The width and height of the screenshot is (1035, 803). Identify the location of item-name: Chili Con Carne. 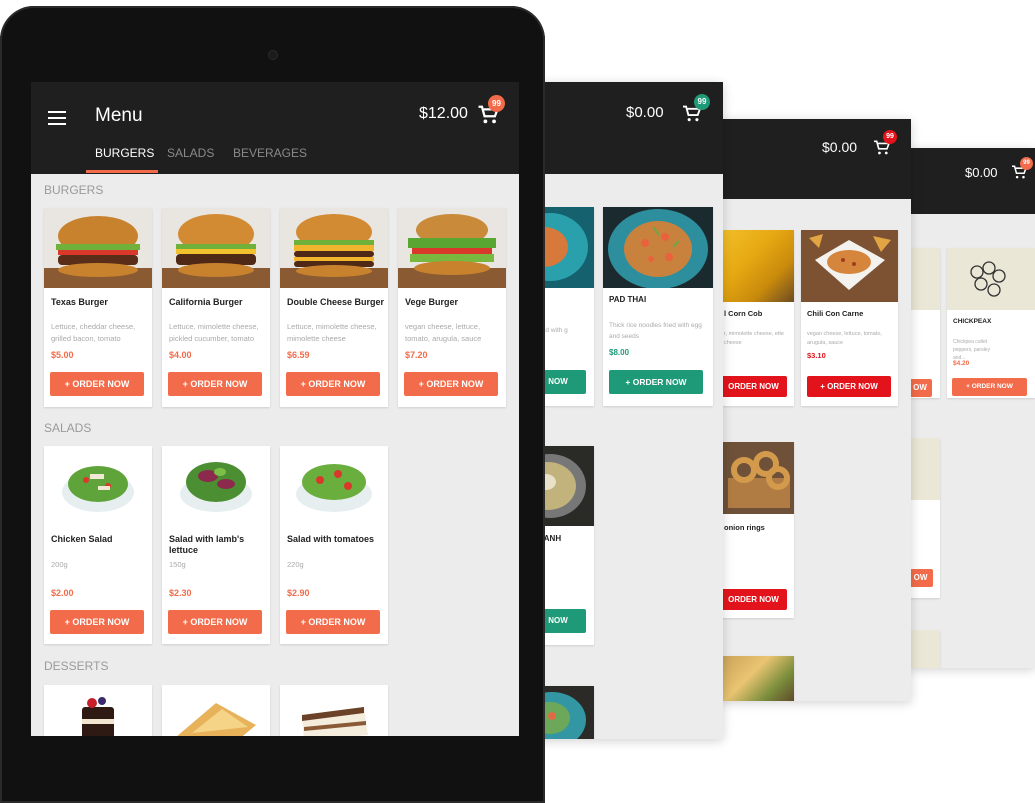
(835, 313).